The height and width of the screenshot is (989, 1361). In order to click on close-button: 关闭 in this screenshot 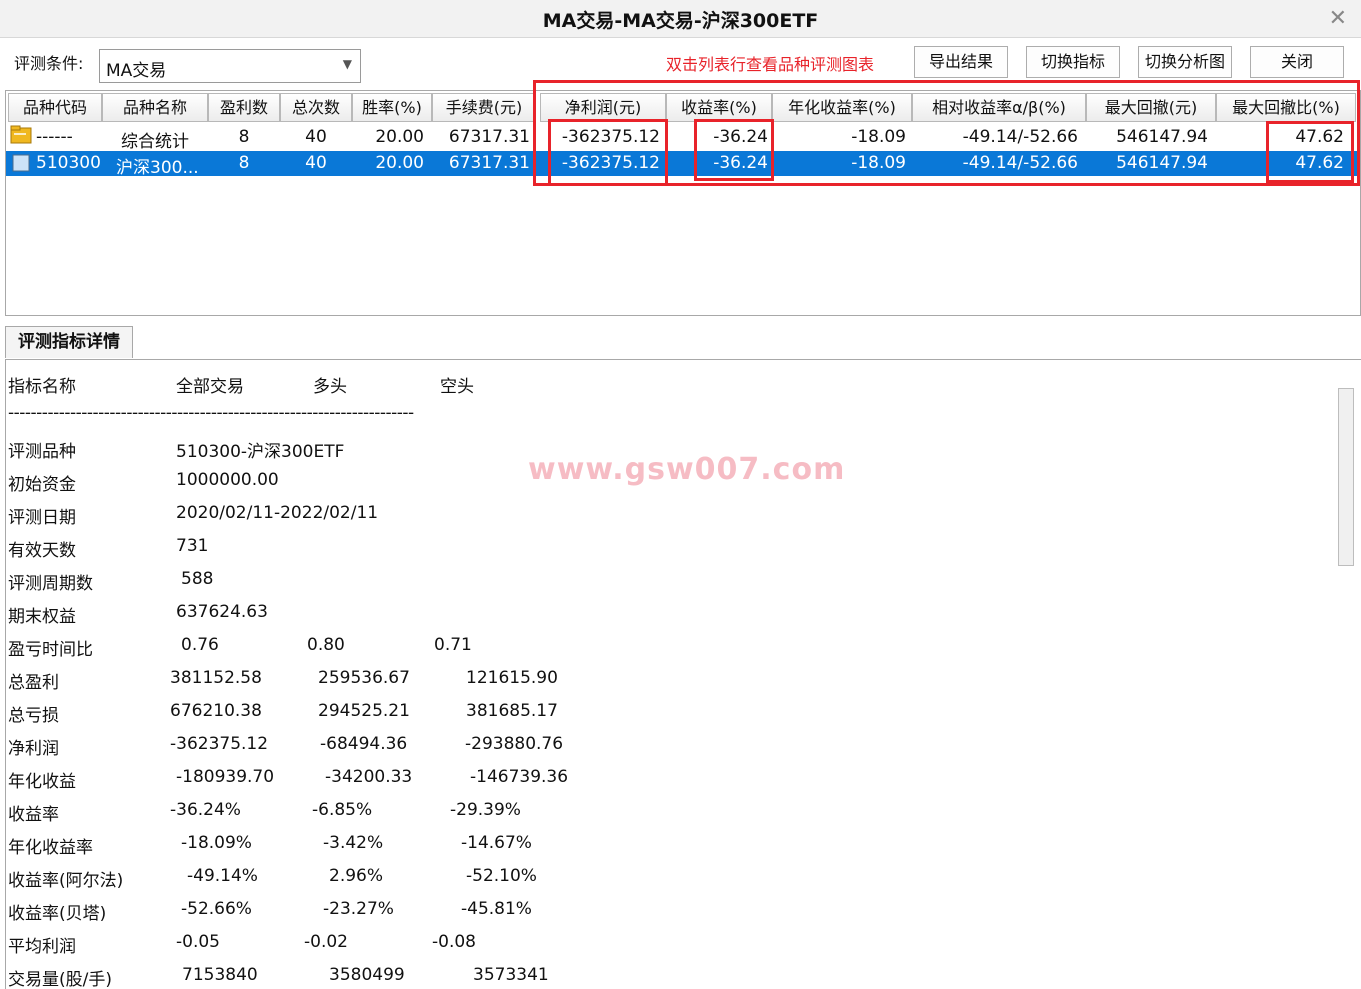, I will do `click(1297, 62)`.